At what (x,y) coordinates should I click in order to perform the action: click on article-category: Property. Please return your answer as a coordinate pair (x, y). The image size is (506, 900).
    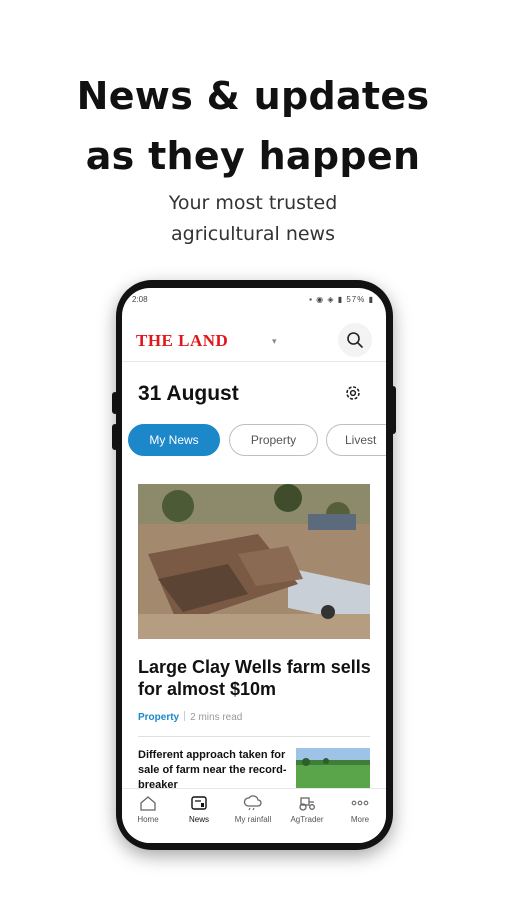
    Looking at the image, I should click on (158, 717).